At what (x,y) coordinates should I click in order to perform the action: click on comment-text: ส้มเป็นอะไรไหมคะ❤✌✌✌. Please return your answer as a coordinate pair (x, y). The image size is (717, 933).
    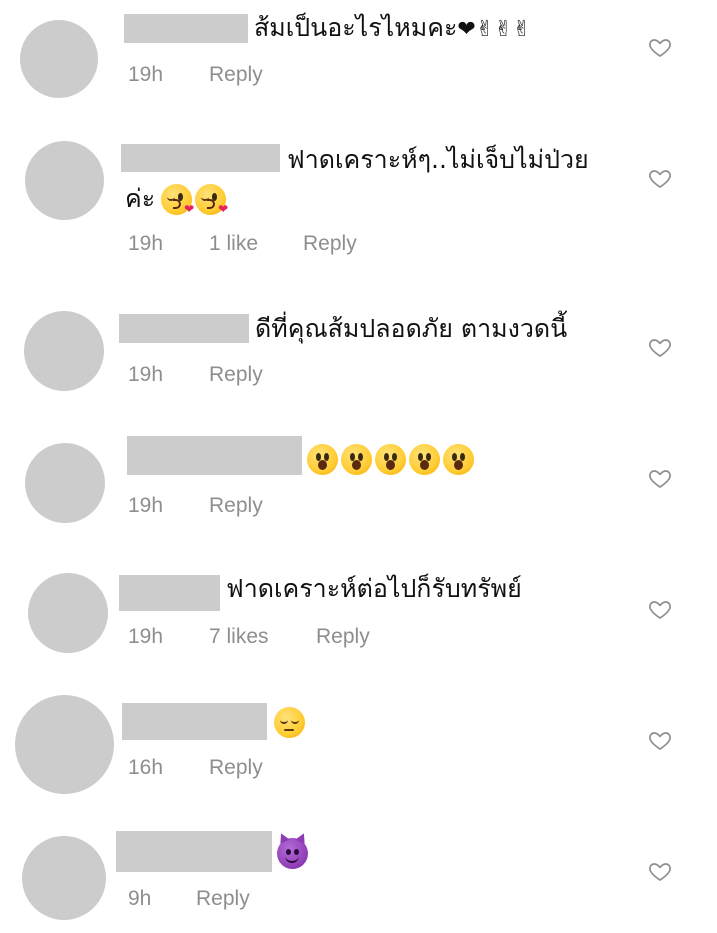
    Looking at the image, I should click on (392, 29).